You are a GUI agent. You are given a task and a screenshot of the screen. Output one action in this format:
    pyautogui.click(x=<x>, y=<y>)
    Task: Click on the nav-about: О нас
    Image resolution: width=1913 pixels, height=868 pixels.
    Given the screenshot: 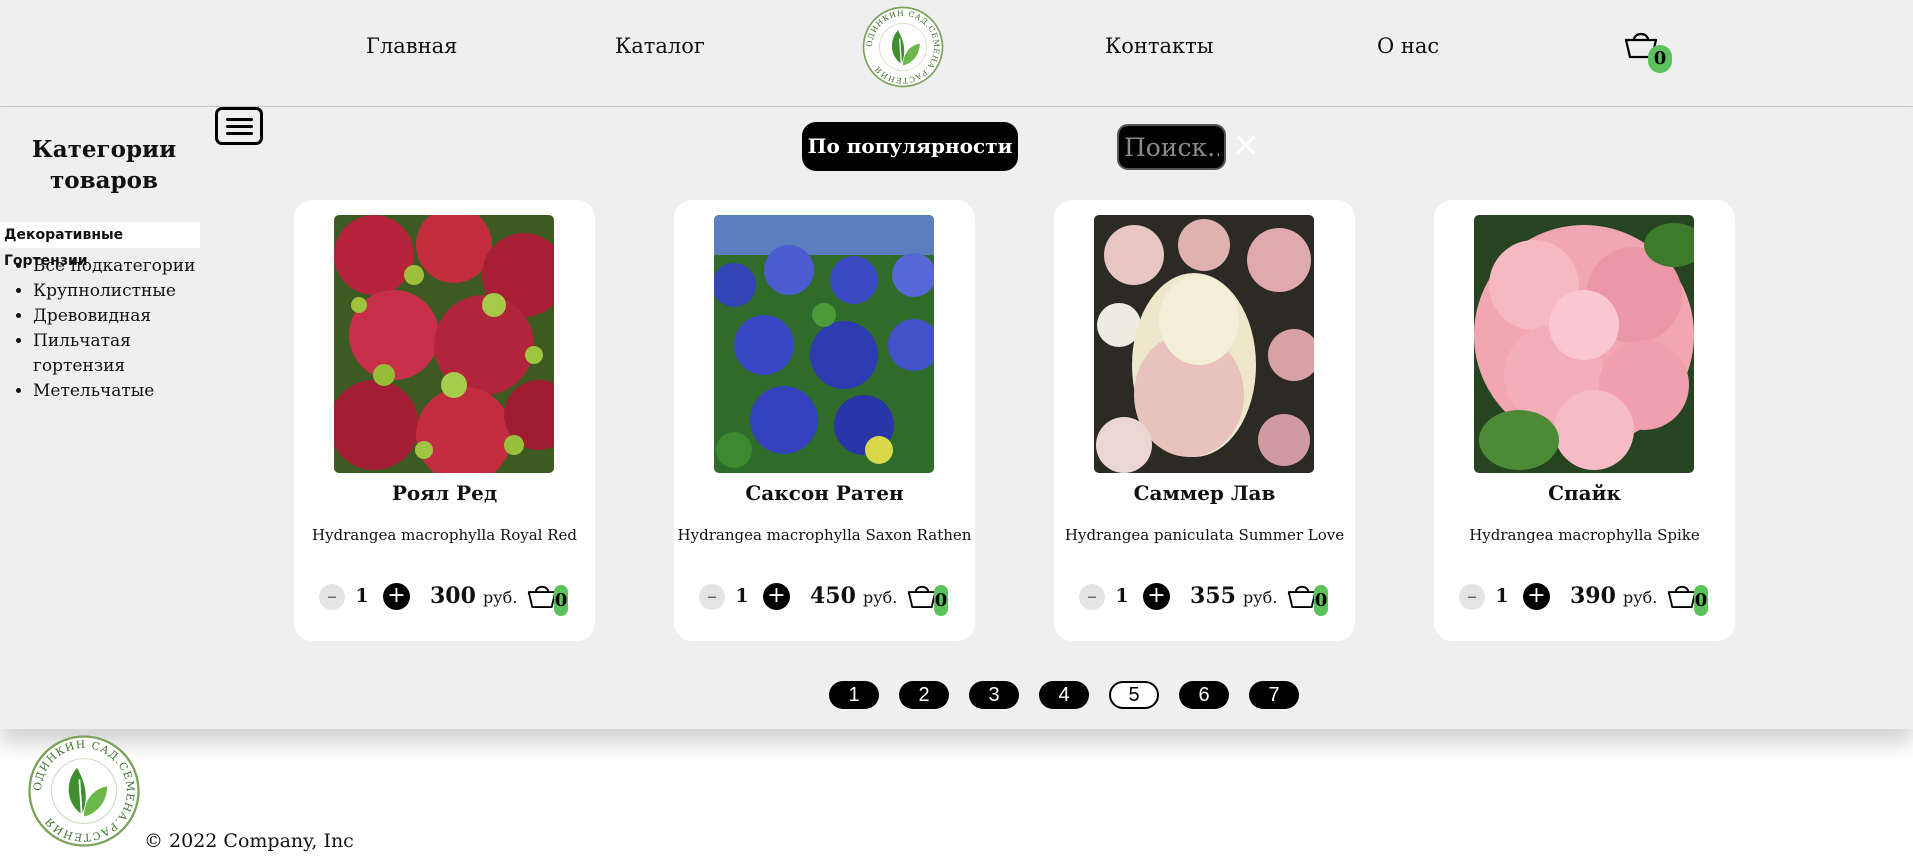 What is the action you would take?
    pyautogui.click(x=1408, y=46)
    